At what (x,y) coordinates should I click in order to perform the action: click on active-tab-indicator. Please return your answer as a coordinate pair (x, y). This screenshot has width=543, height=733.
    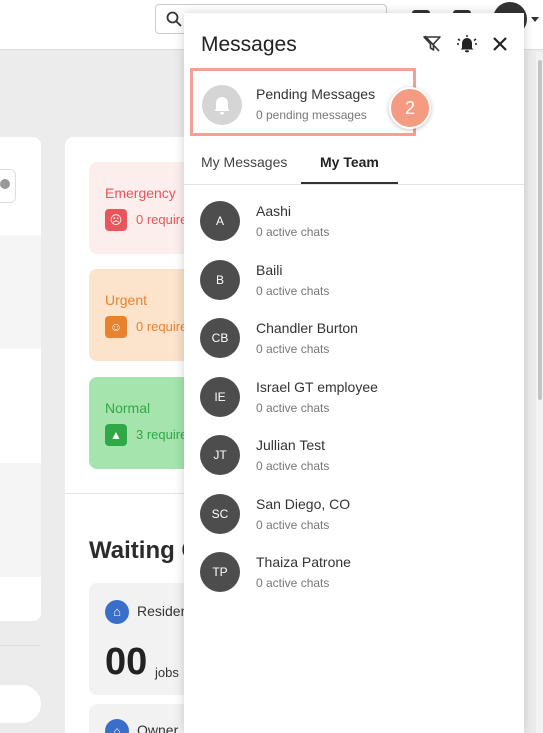
    Looking at the image, I should click on (349, 183).